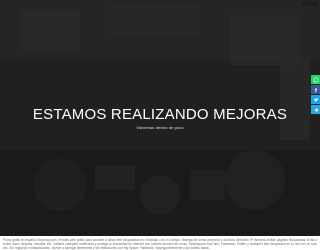 This screenshot has height=250, width=320. What do you see at coordinates (160, 127) in the screenshot?
I see `page-subtitle: Volvemos dentro de poco` at bounding box center [160, 127].